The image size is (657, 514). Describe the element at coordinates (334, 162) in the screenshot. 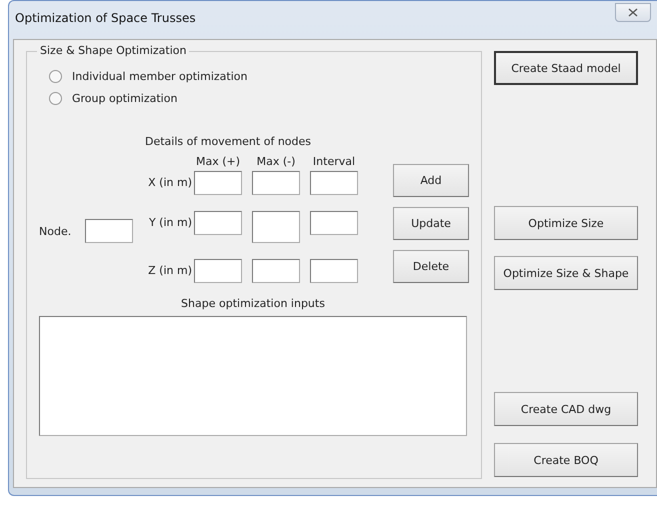

I see `column-header: Interval` at that location.